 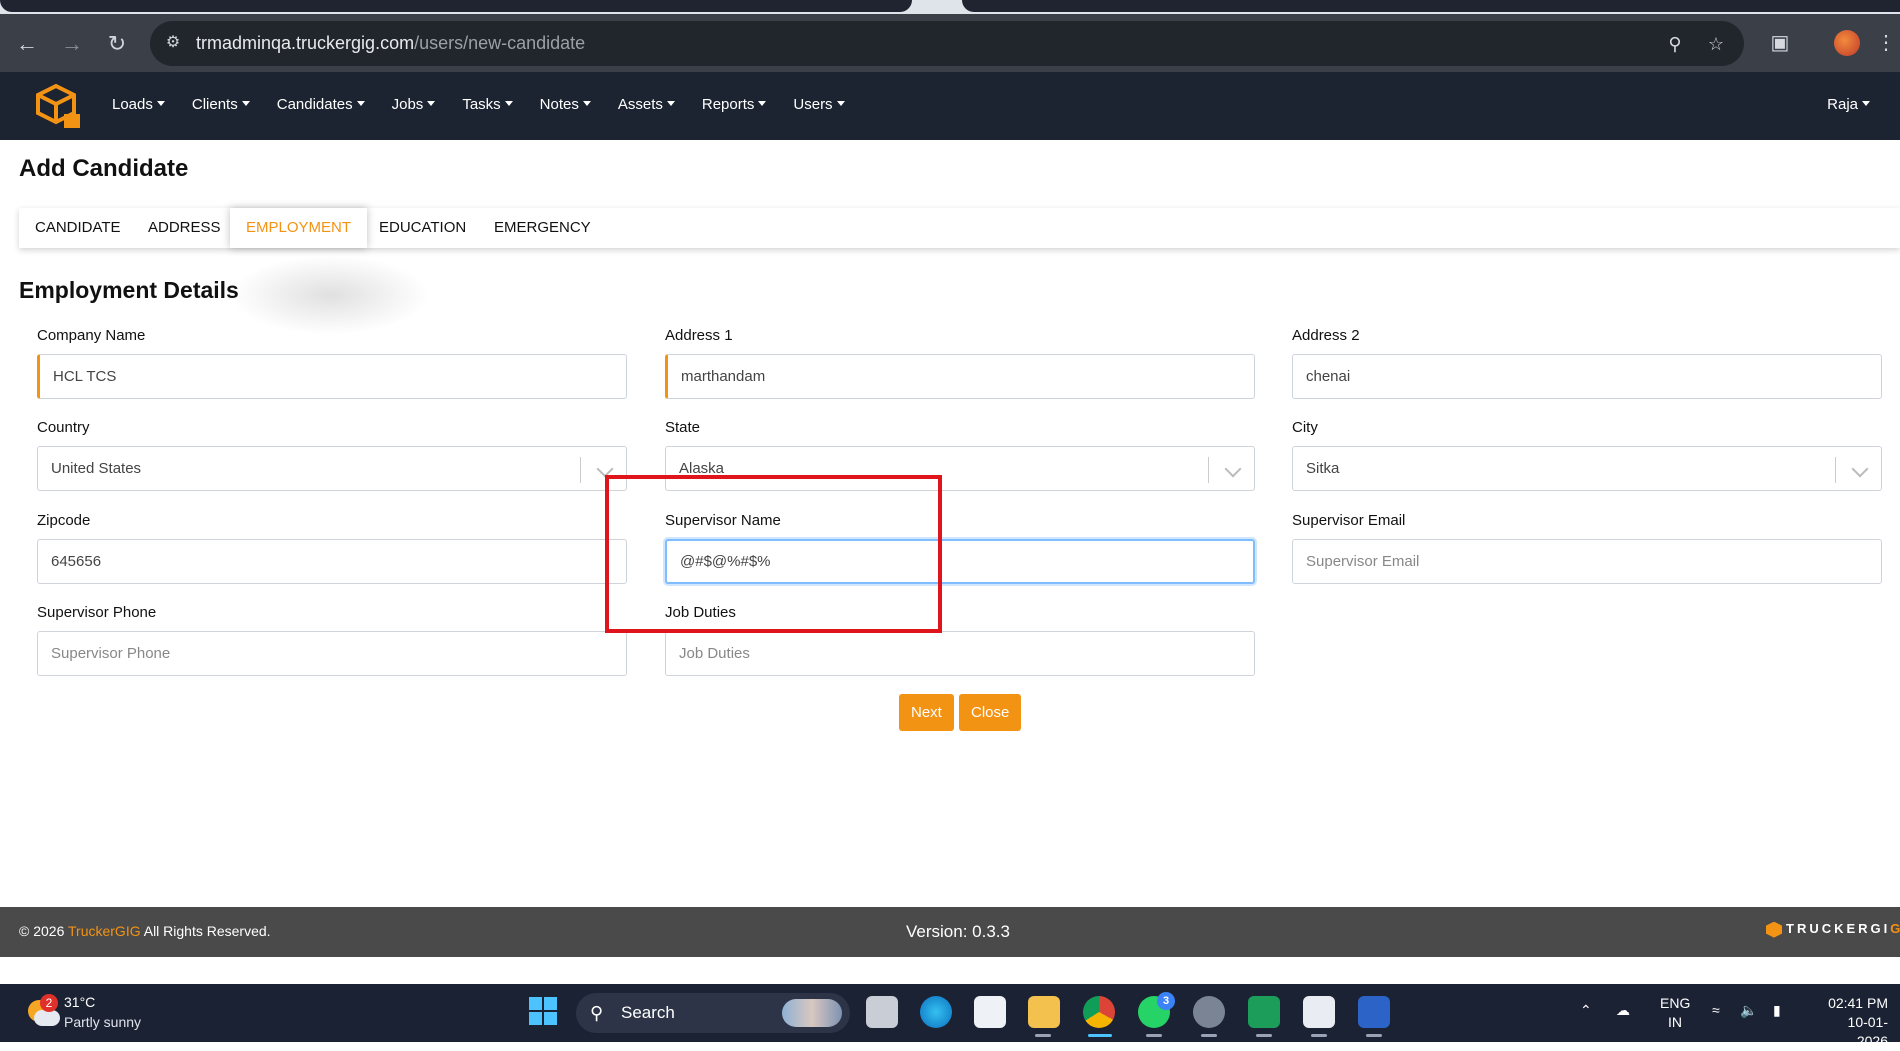 I want to click on forward-icon: →, so click(x=72, y=44).